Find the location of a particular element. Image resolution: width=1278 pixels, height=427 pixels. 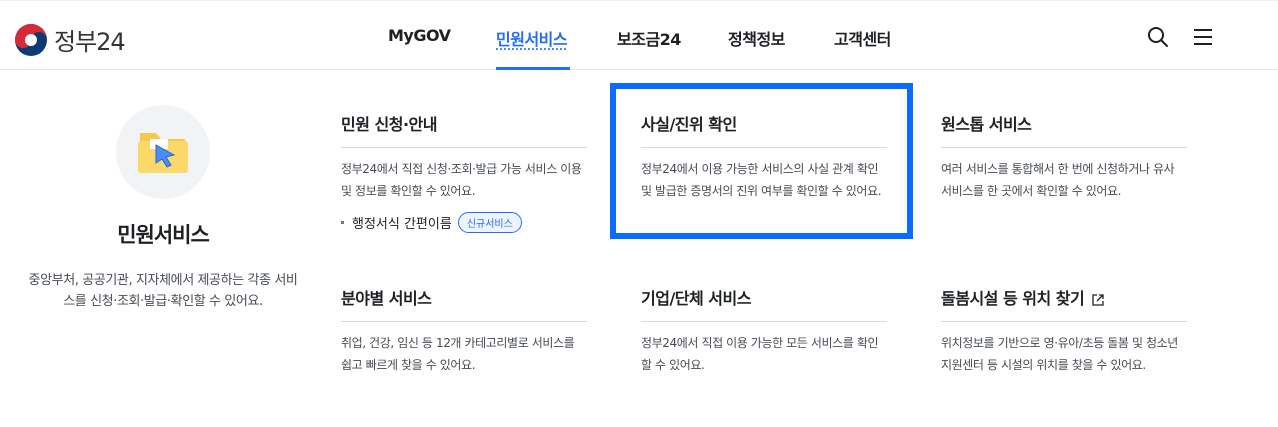

intro-icon-circle is located at coordinates (163, 152).